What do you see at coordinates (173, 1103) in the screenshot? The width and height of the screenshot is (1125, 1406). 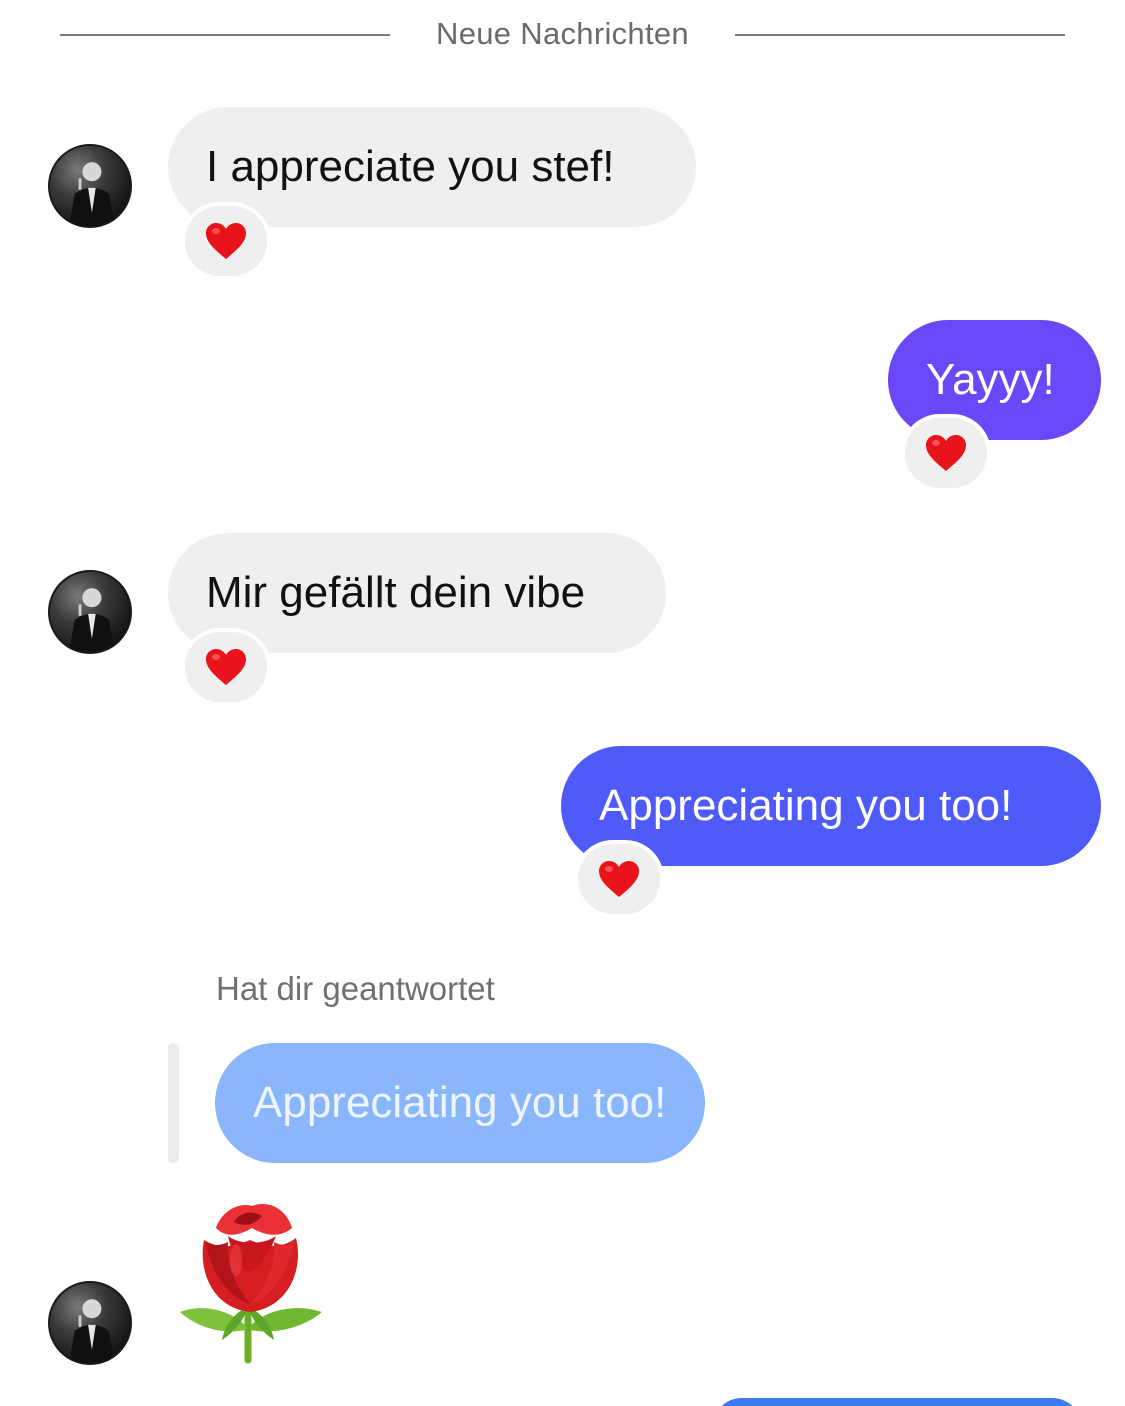 I see `reply-quote-bar` at bounding box center [173, 1103].